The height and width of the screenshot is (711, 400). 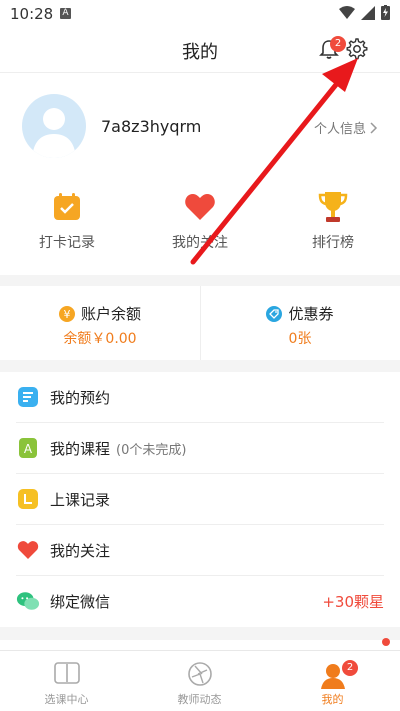 What do you see at coordinates (67, 243) in the screenshot?
I see `quick-label: 打卡记录` at bounding box center [67, 243].